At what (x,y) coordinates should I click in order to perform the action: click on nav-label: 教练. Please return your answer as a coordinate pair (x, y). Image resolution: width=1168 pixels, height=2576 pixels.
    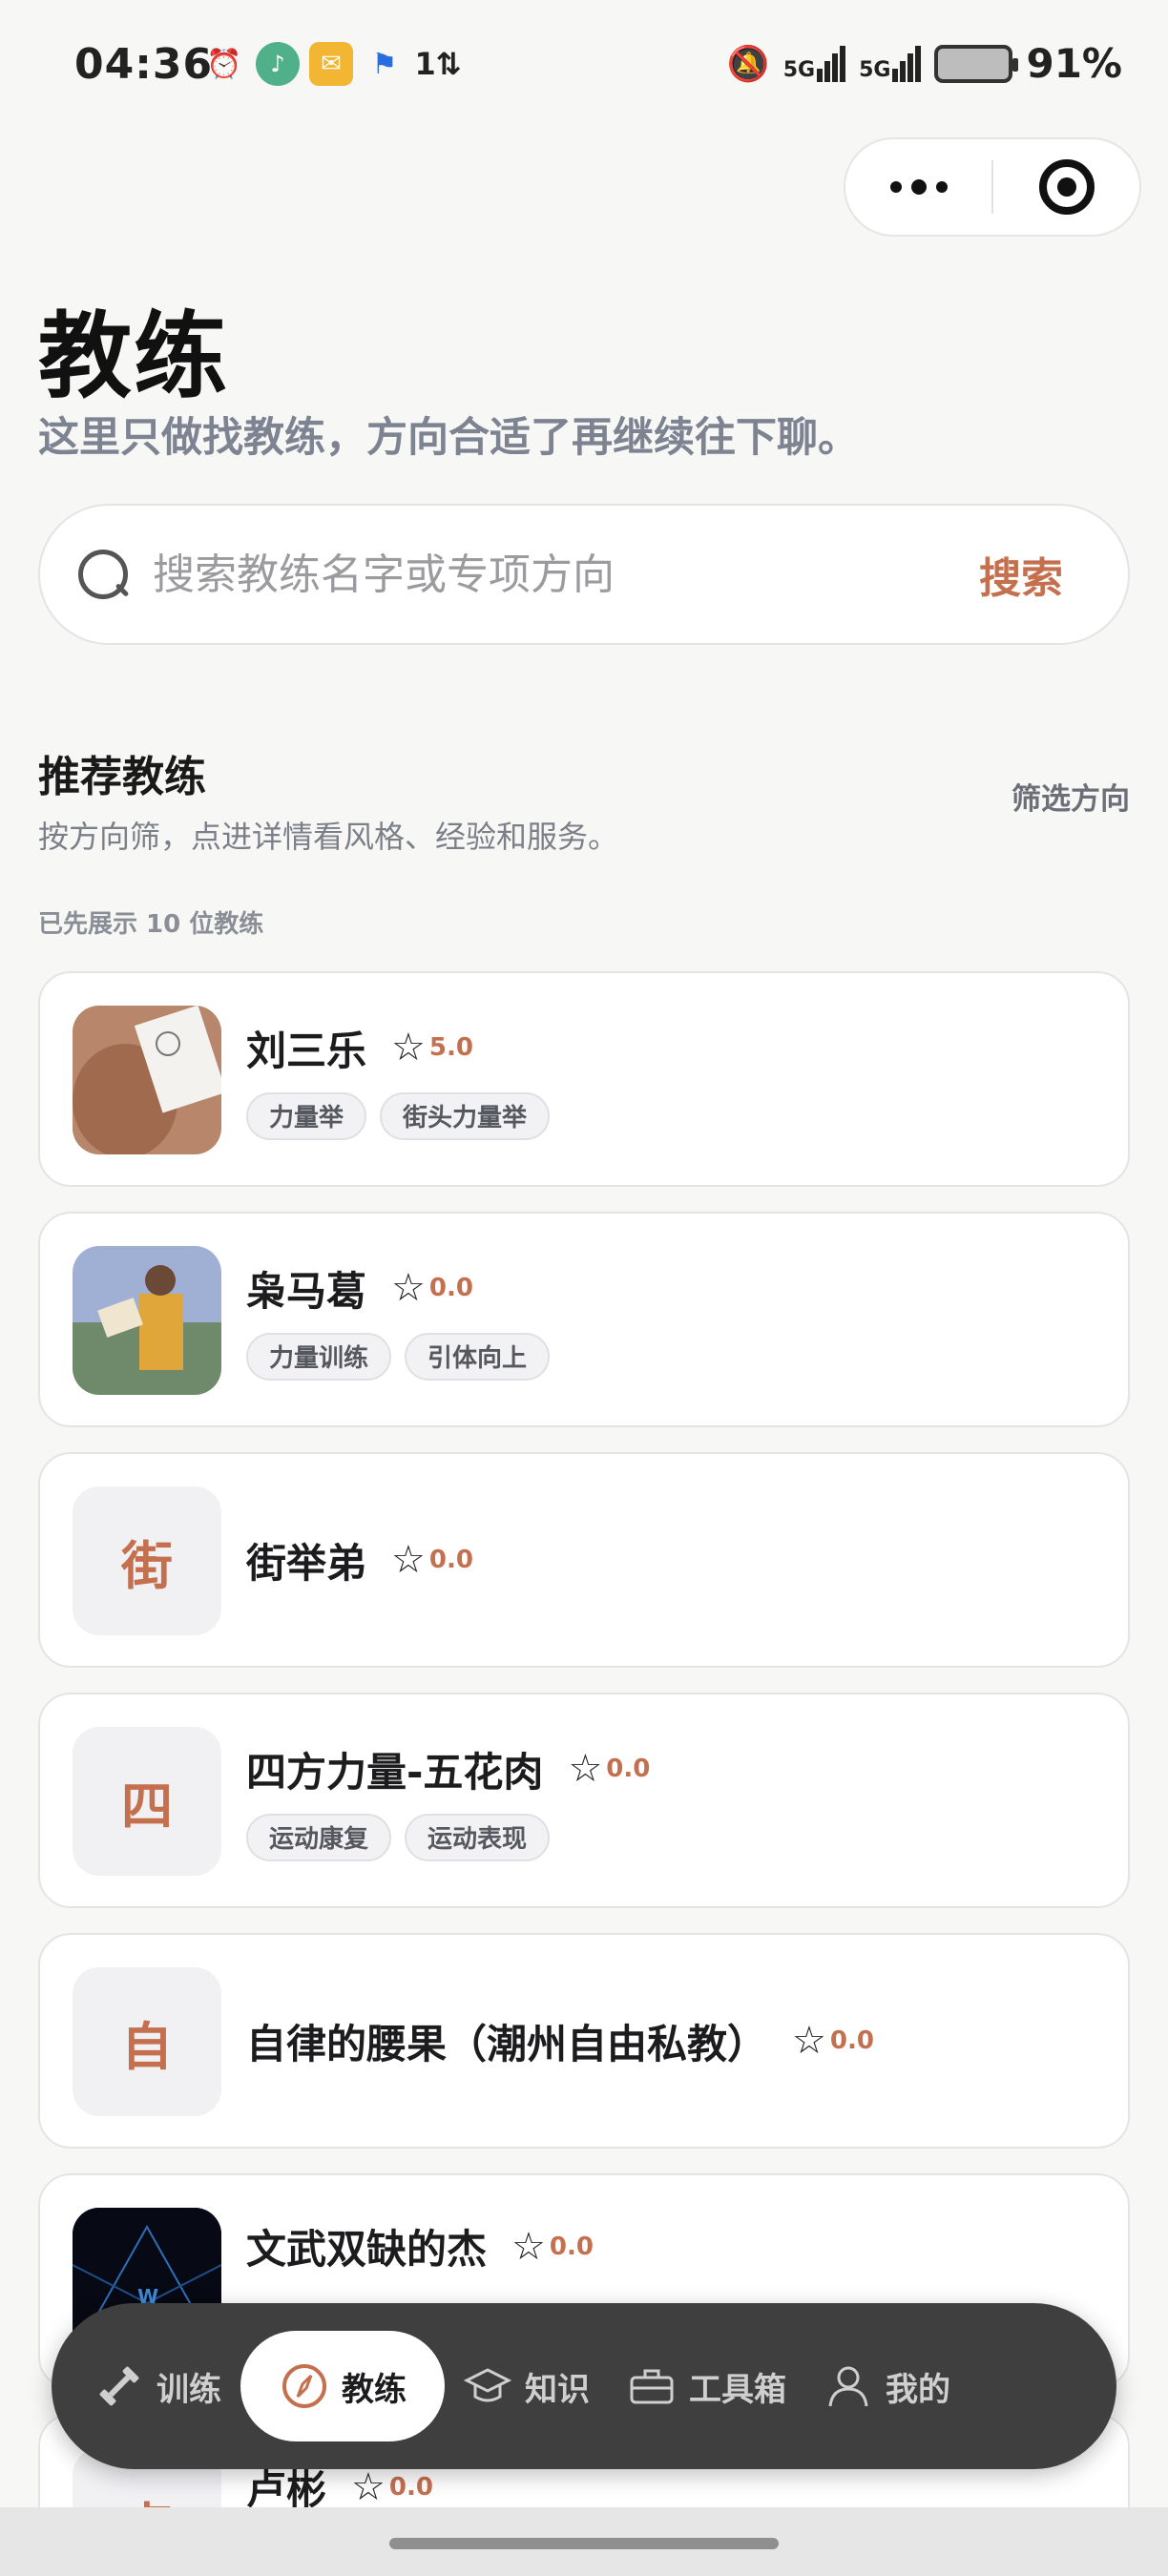
    Looking at the image, I should click on (374, 2389).